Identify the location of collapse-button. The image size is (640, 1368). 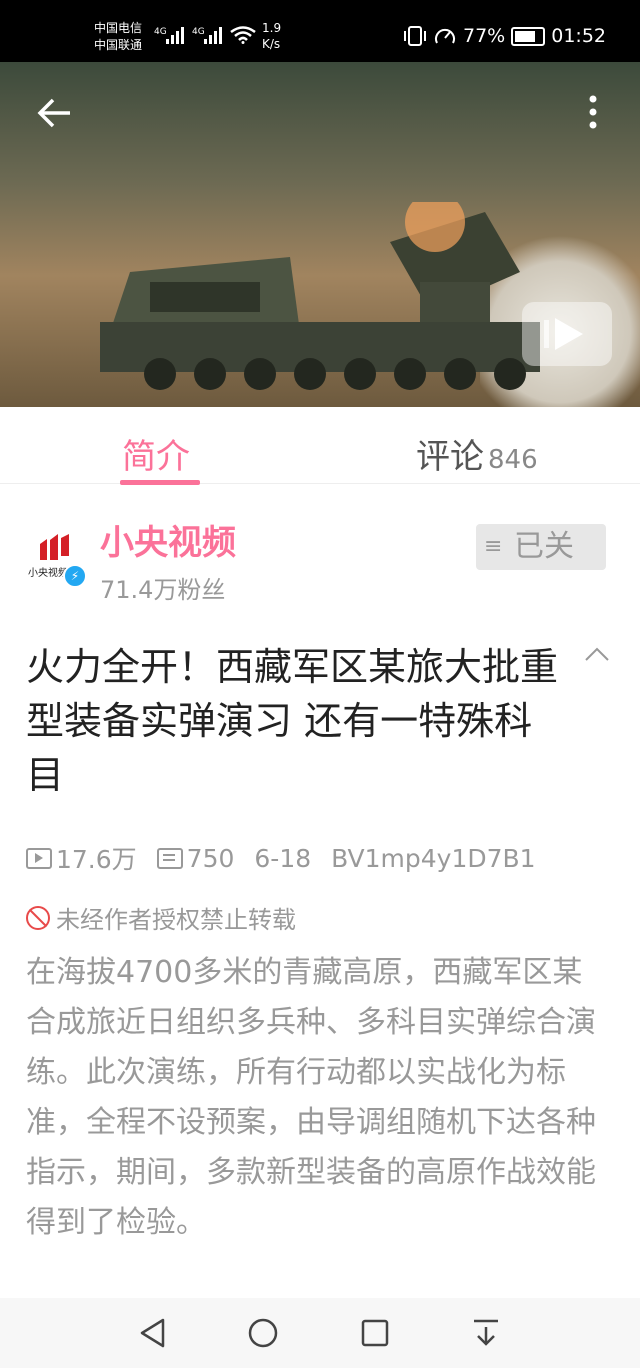
(597, 654).